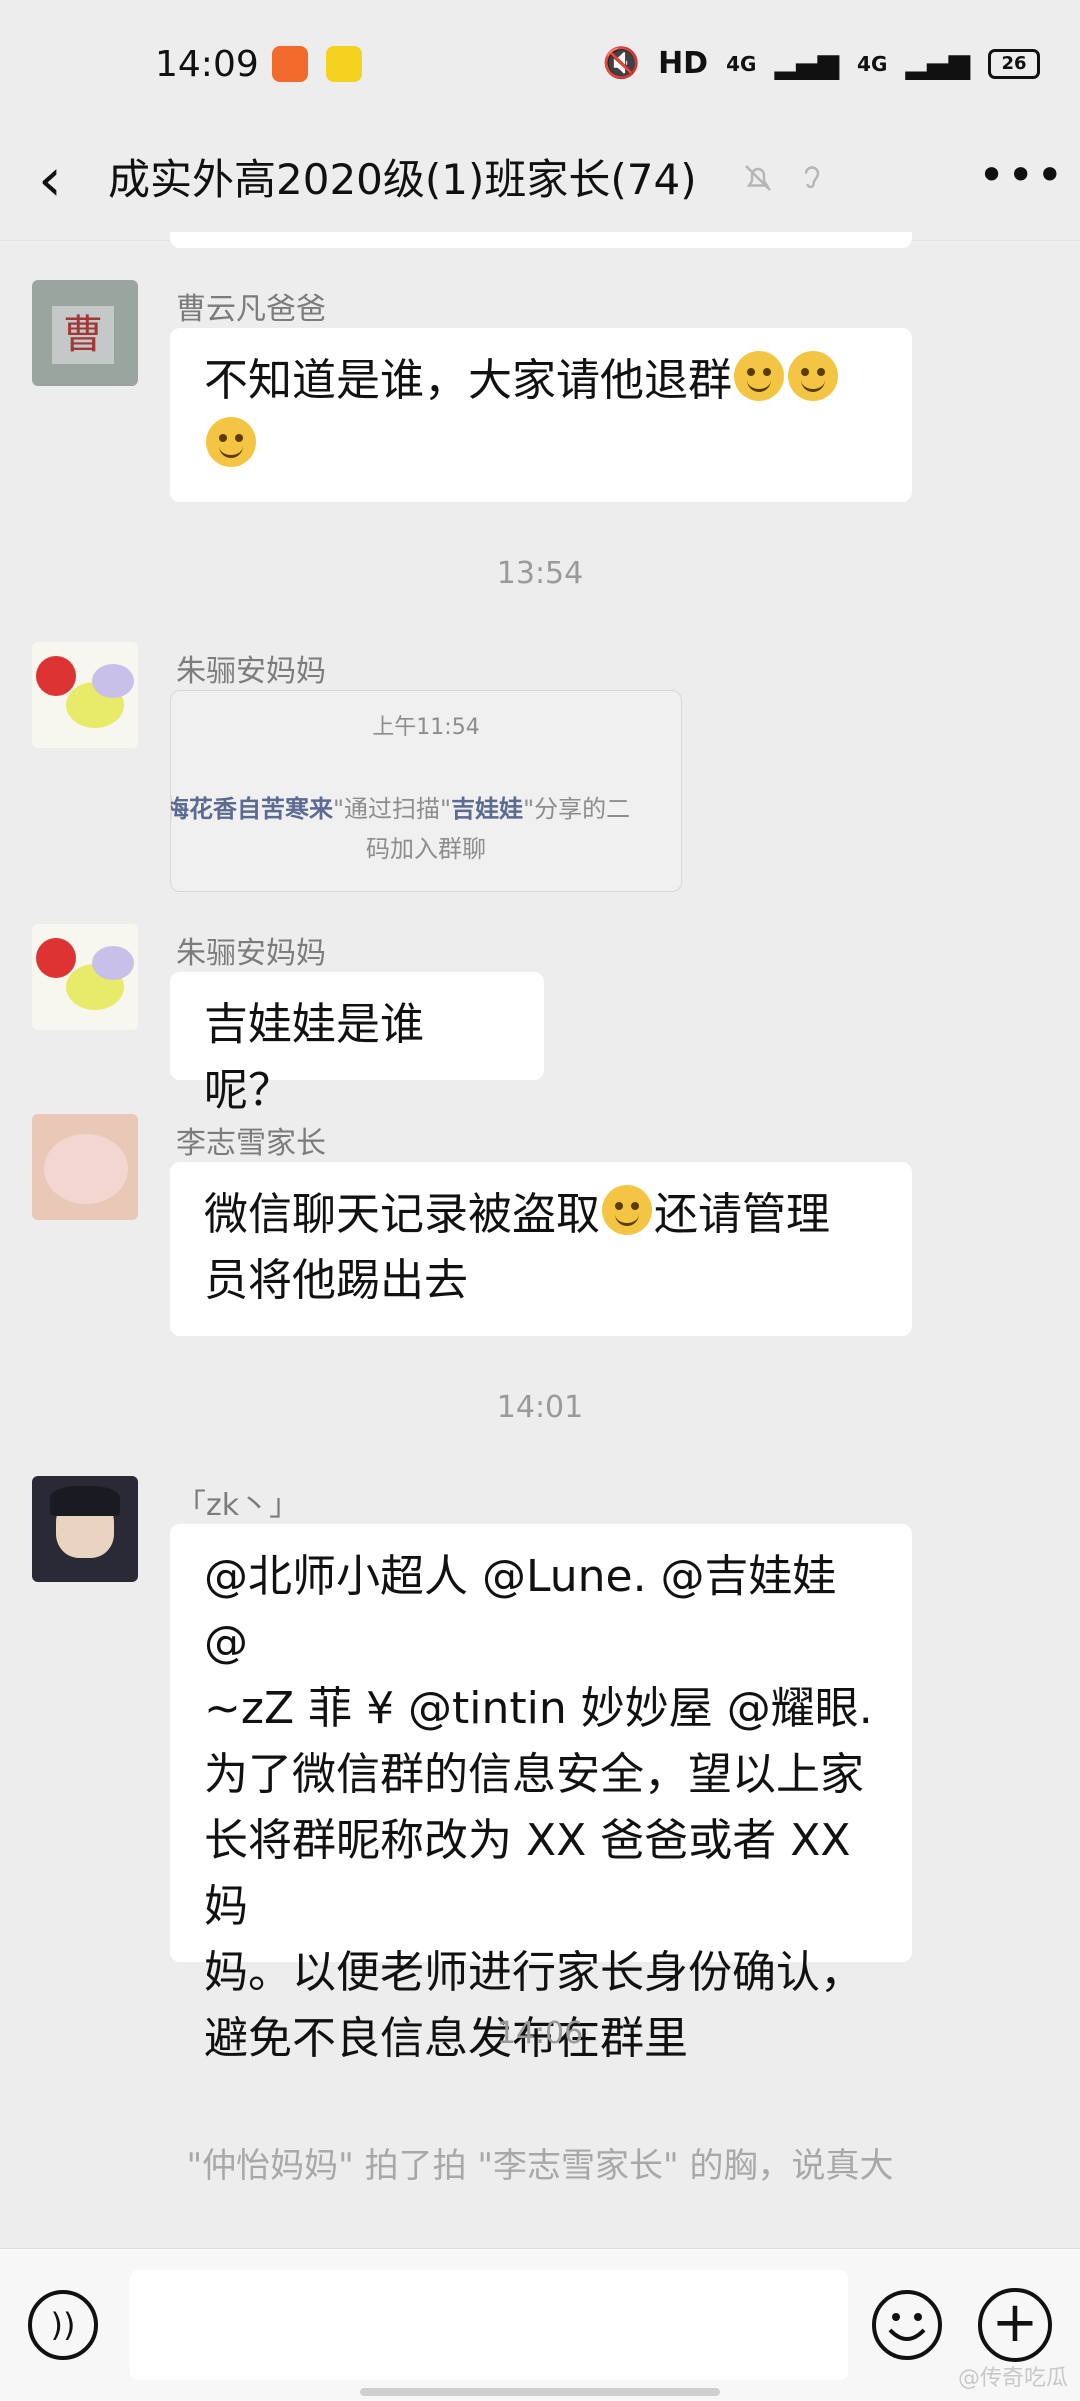 This screenshot has height=2401, width=1080. What do you see at coordinates (251, 809) in the screenshot?
I see `card-name-1: 梅花香自苦寒来` at bounding box center [251, 809].